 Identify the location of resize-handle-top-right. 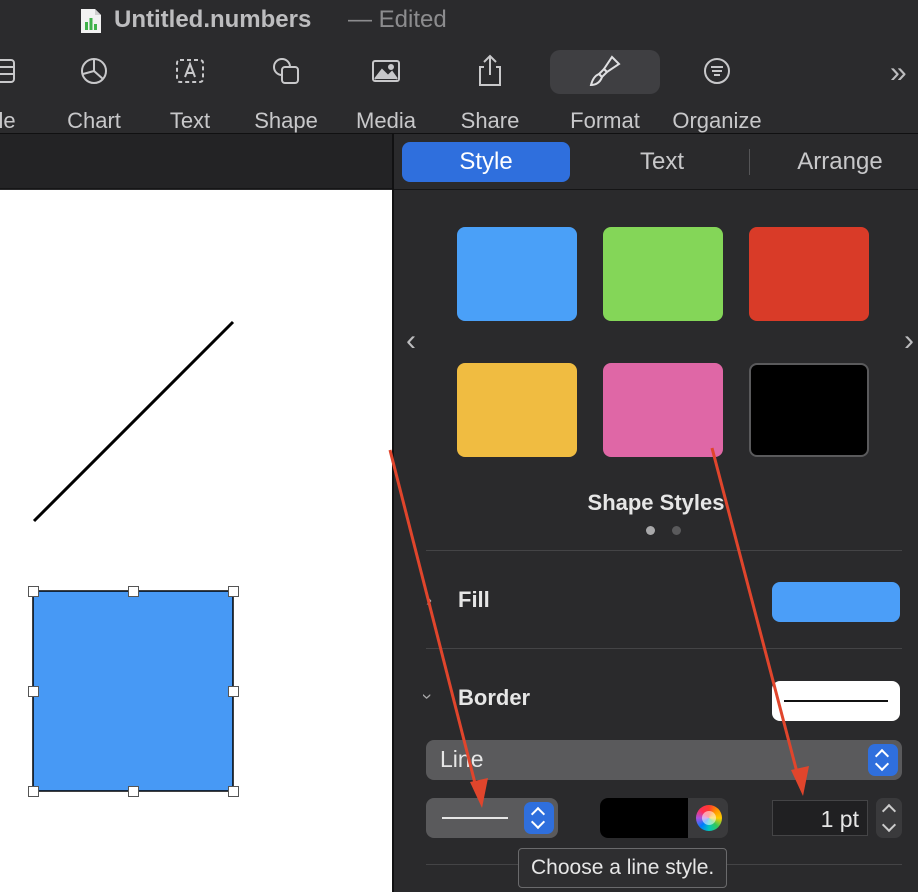
(233, 591).